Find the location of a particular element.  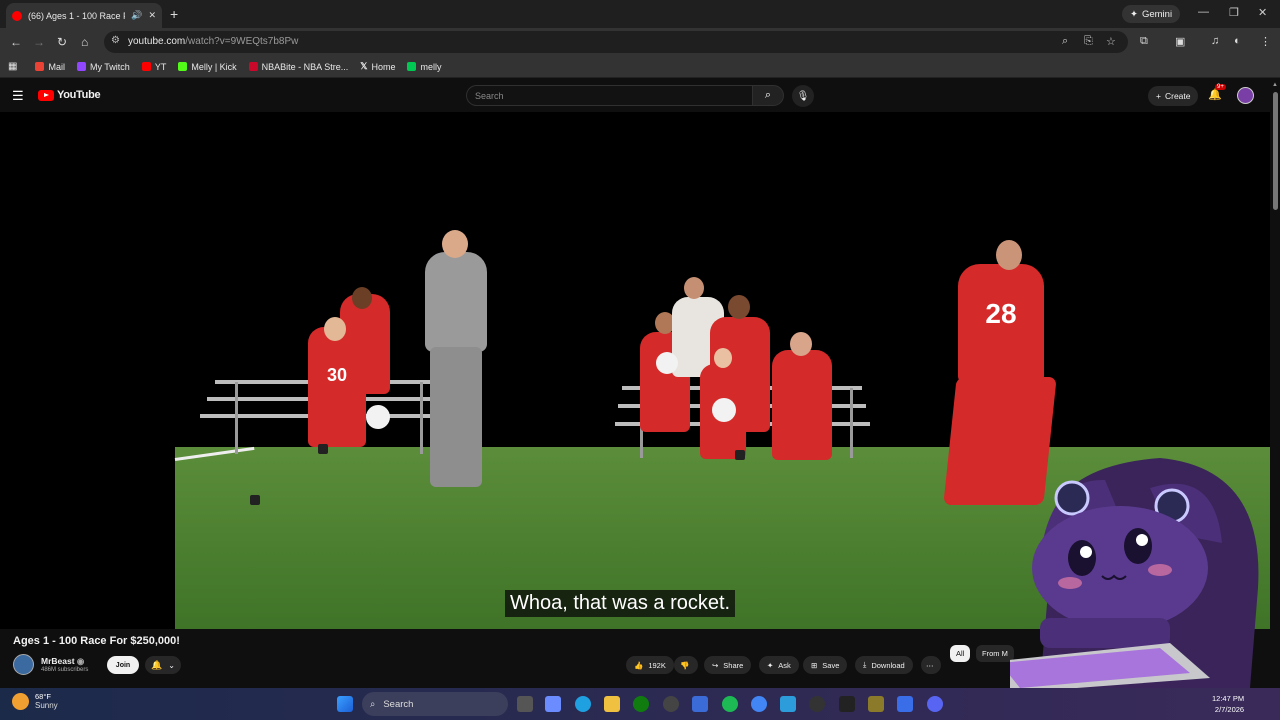

task-view-icon is located at coordinates (525, 704).